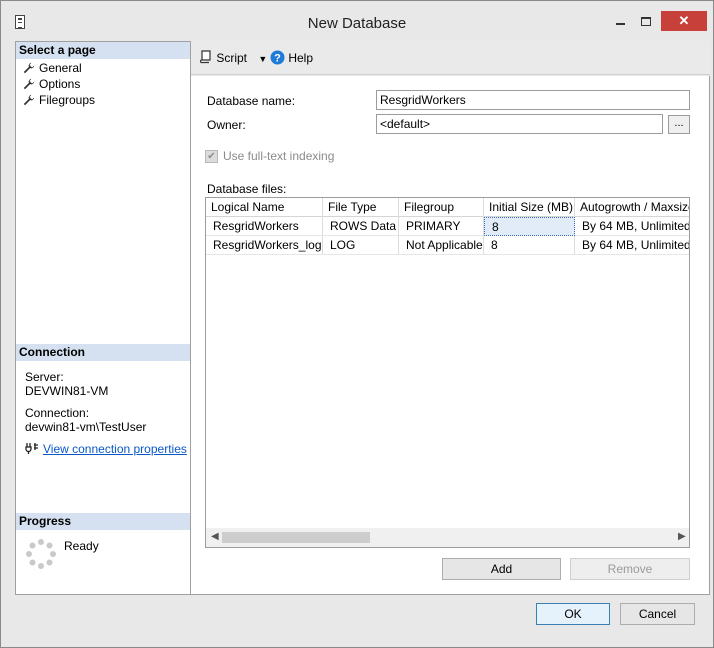 The image size is (714, 648). Describe the element at coordinates (60, 84) in the screenshot. I see `page-label-options: Options` at that location.